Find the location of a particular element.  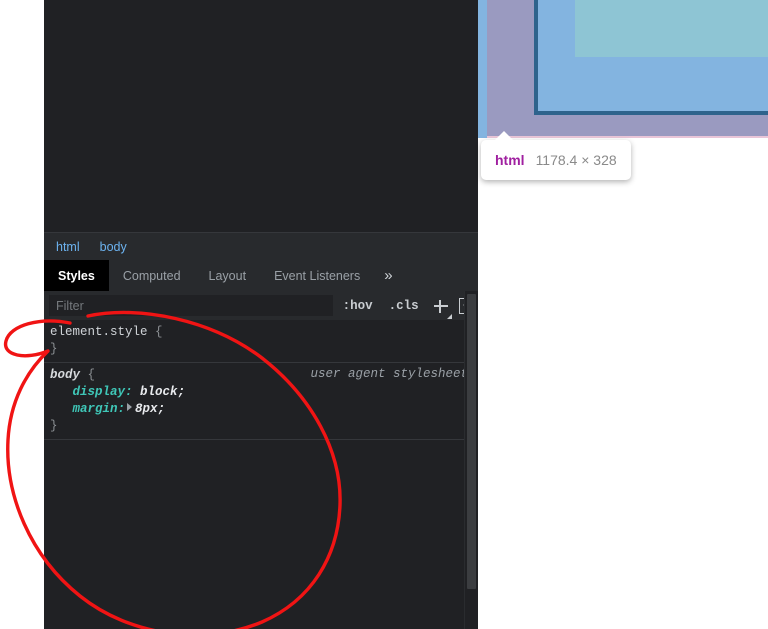

tab-computed: Computed is located at coordinates (152, 275).